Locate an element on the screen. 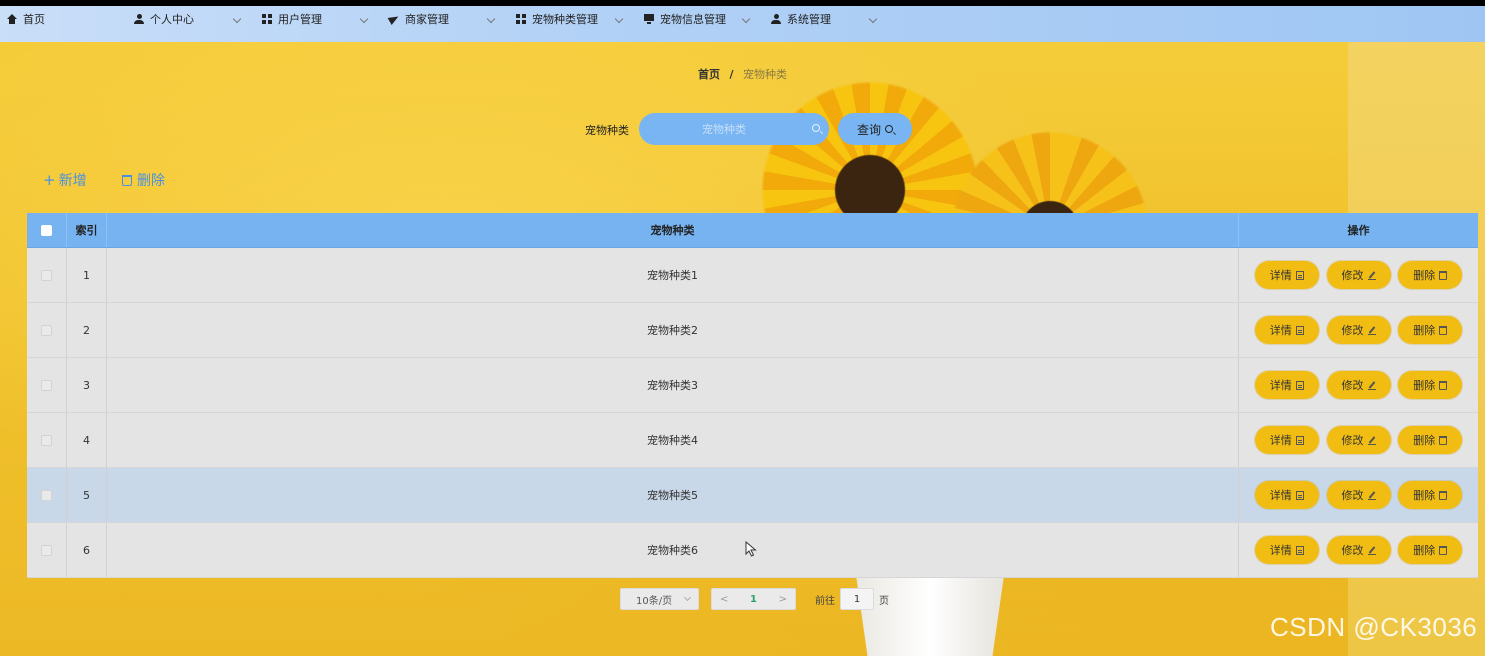  table-row: 1 宠物种类1 详情 修改 删除 is located at coordinates (752, 275).